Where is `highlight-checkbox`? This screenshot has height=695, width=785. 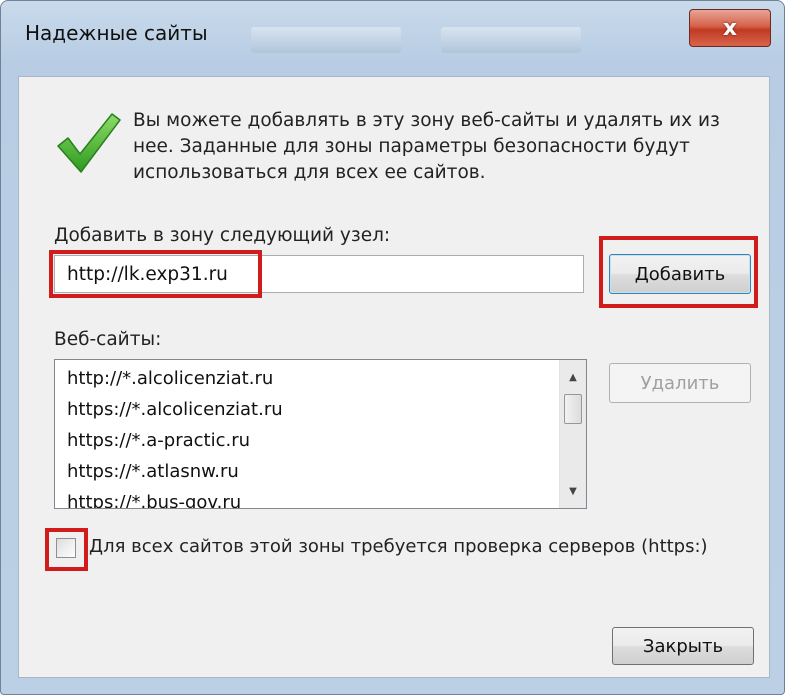 highlight-checkbox is located at coordinates (66, 549).